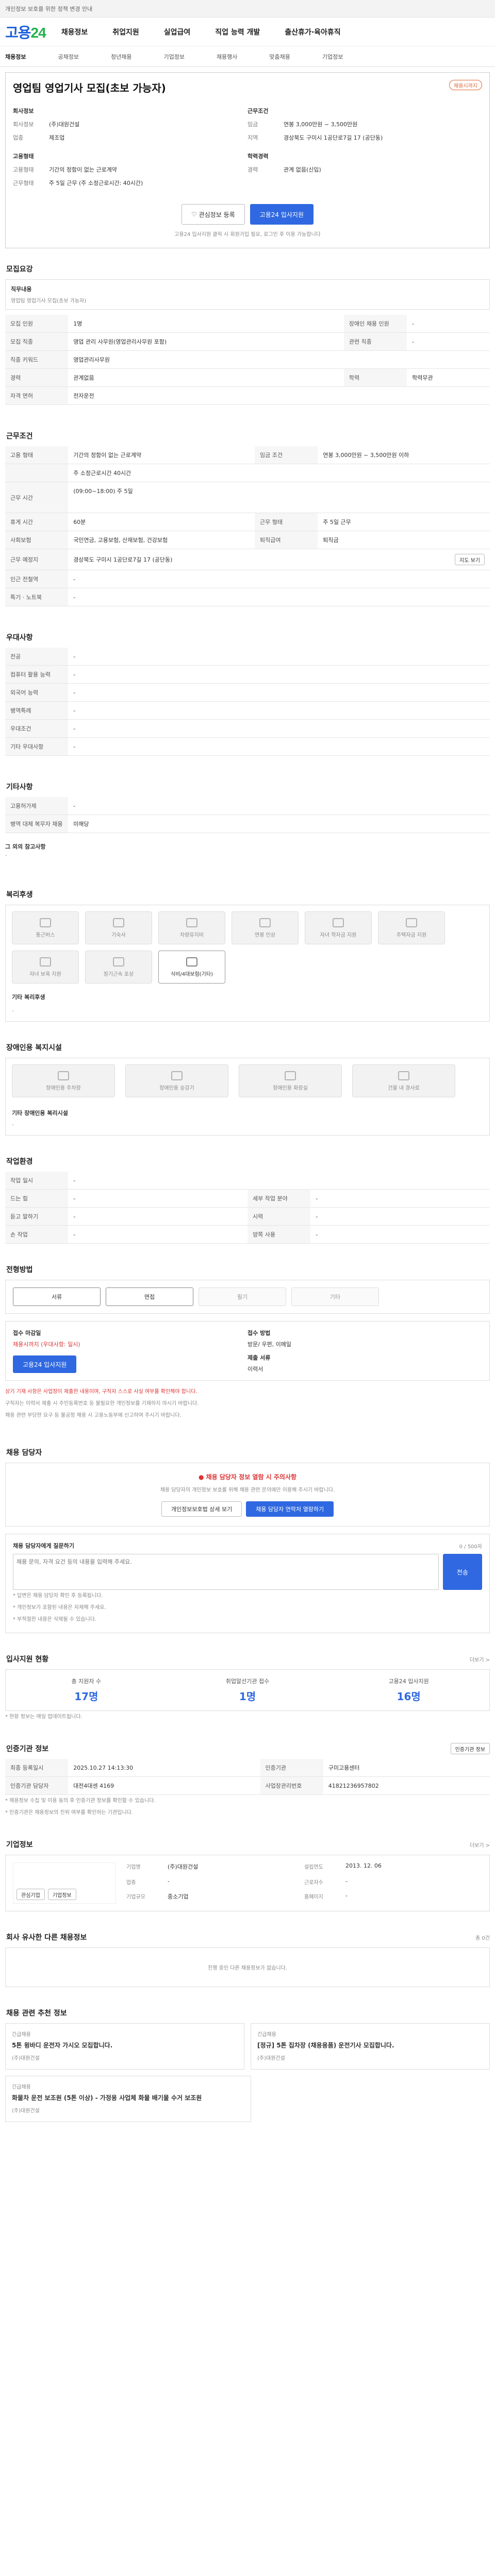 This screenshot has width=495, height=2576. What do you see at coordinates (191, 922) in the screenshot?
I see `car-icon` at bounding box center [191, 922].